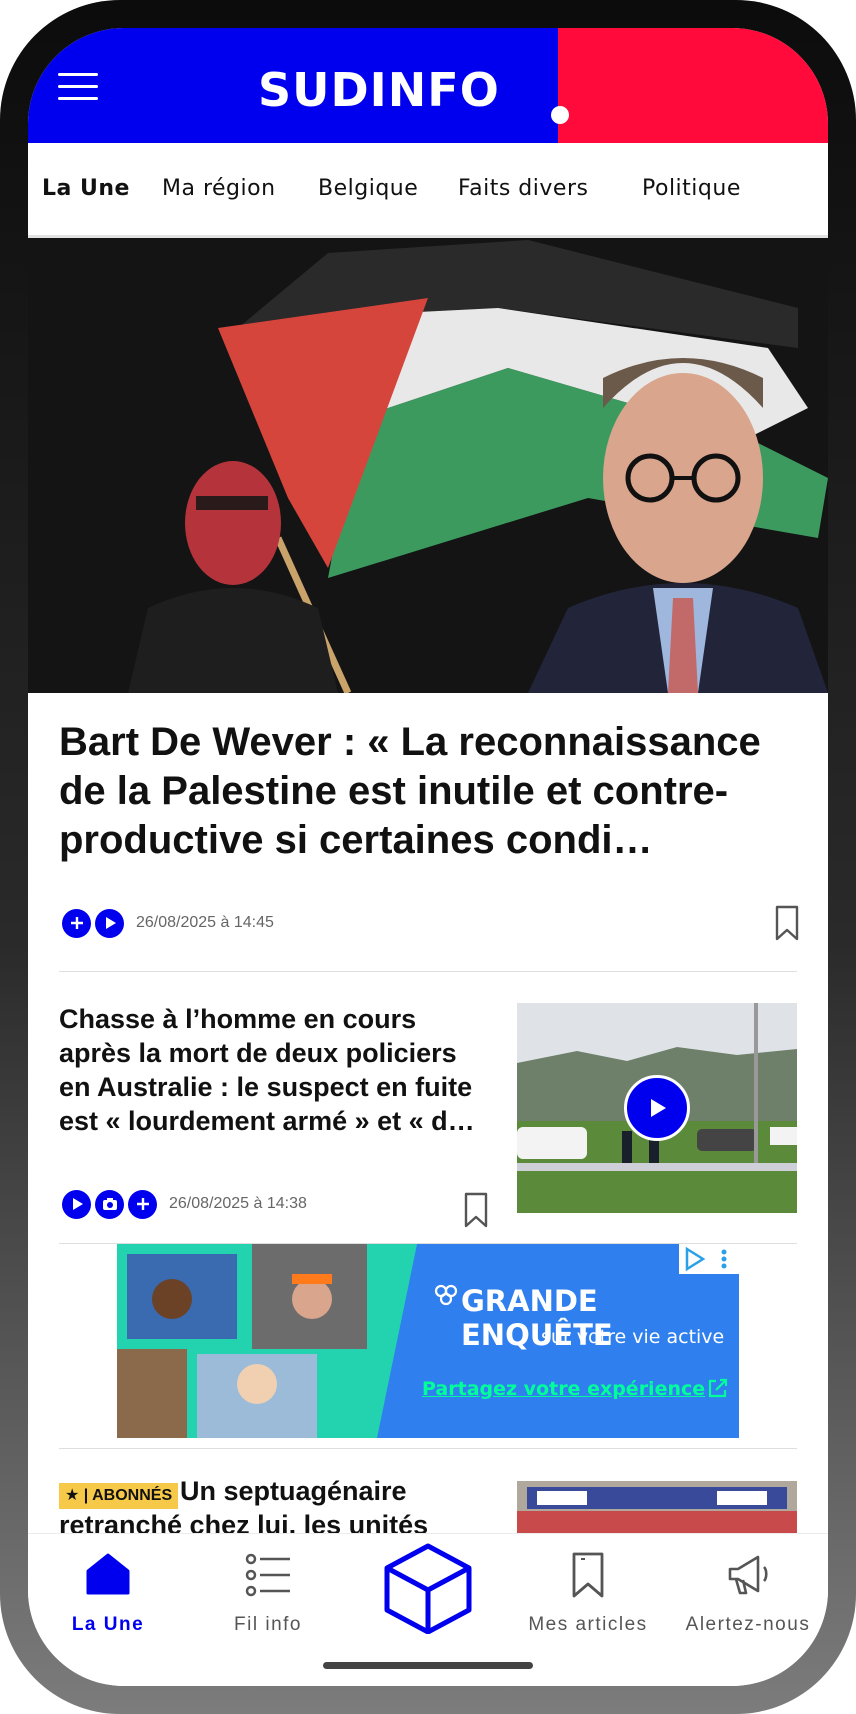 The height and width of the screenshot is (1714, 856). I want to click on bottom-tab-la-une: La Une, so click(108, 1594).